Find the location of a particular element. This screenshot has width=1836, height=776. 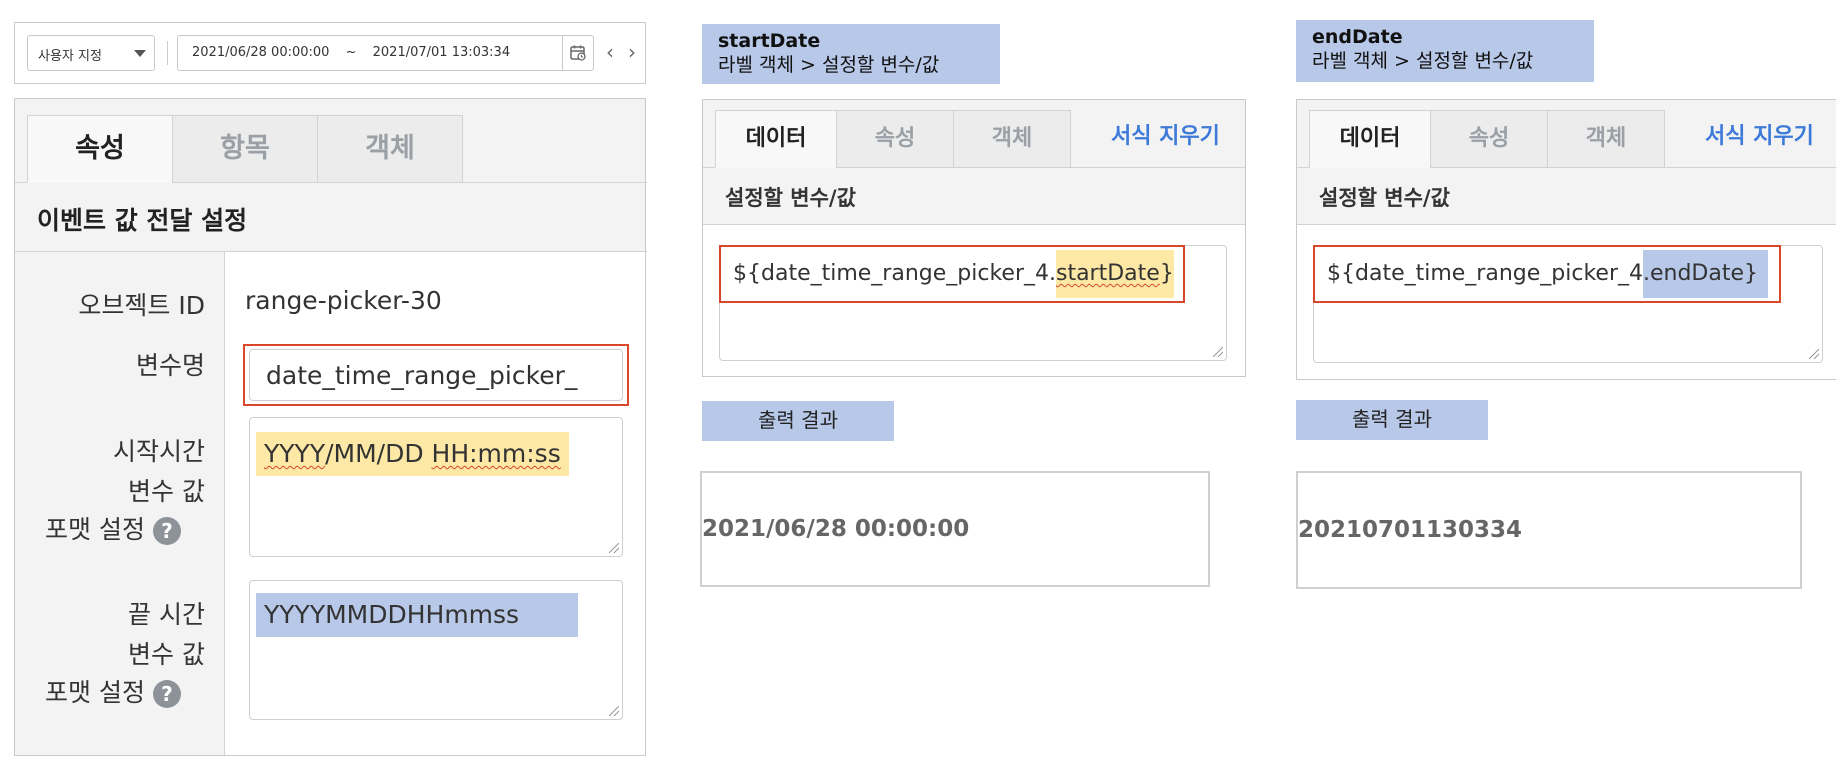

variable-name-value: date_time_range_picker_ is located at coordinates (422, 375).